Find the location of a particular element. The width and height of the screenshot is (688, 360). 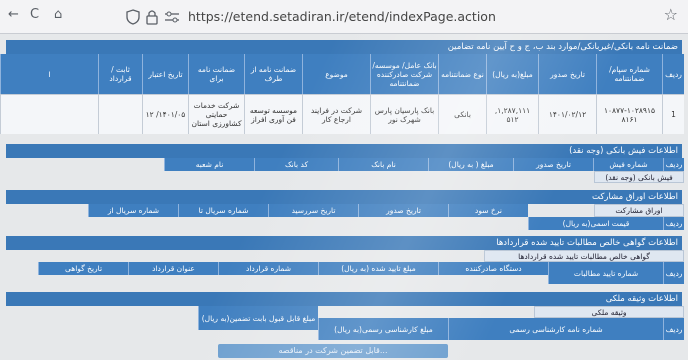

cell-type: بانکی is located at coordinates (462, 114).